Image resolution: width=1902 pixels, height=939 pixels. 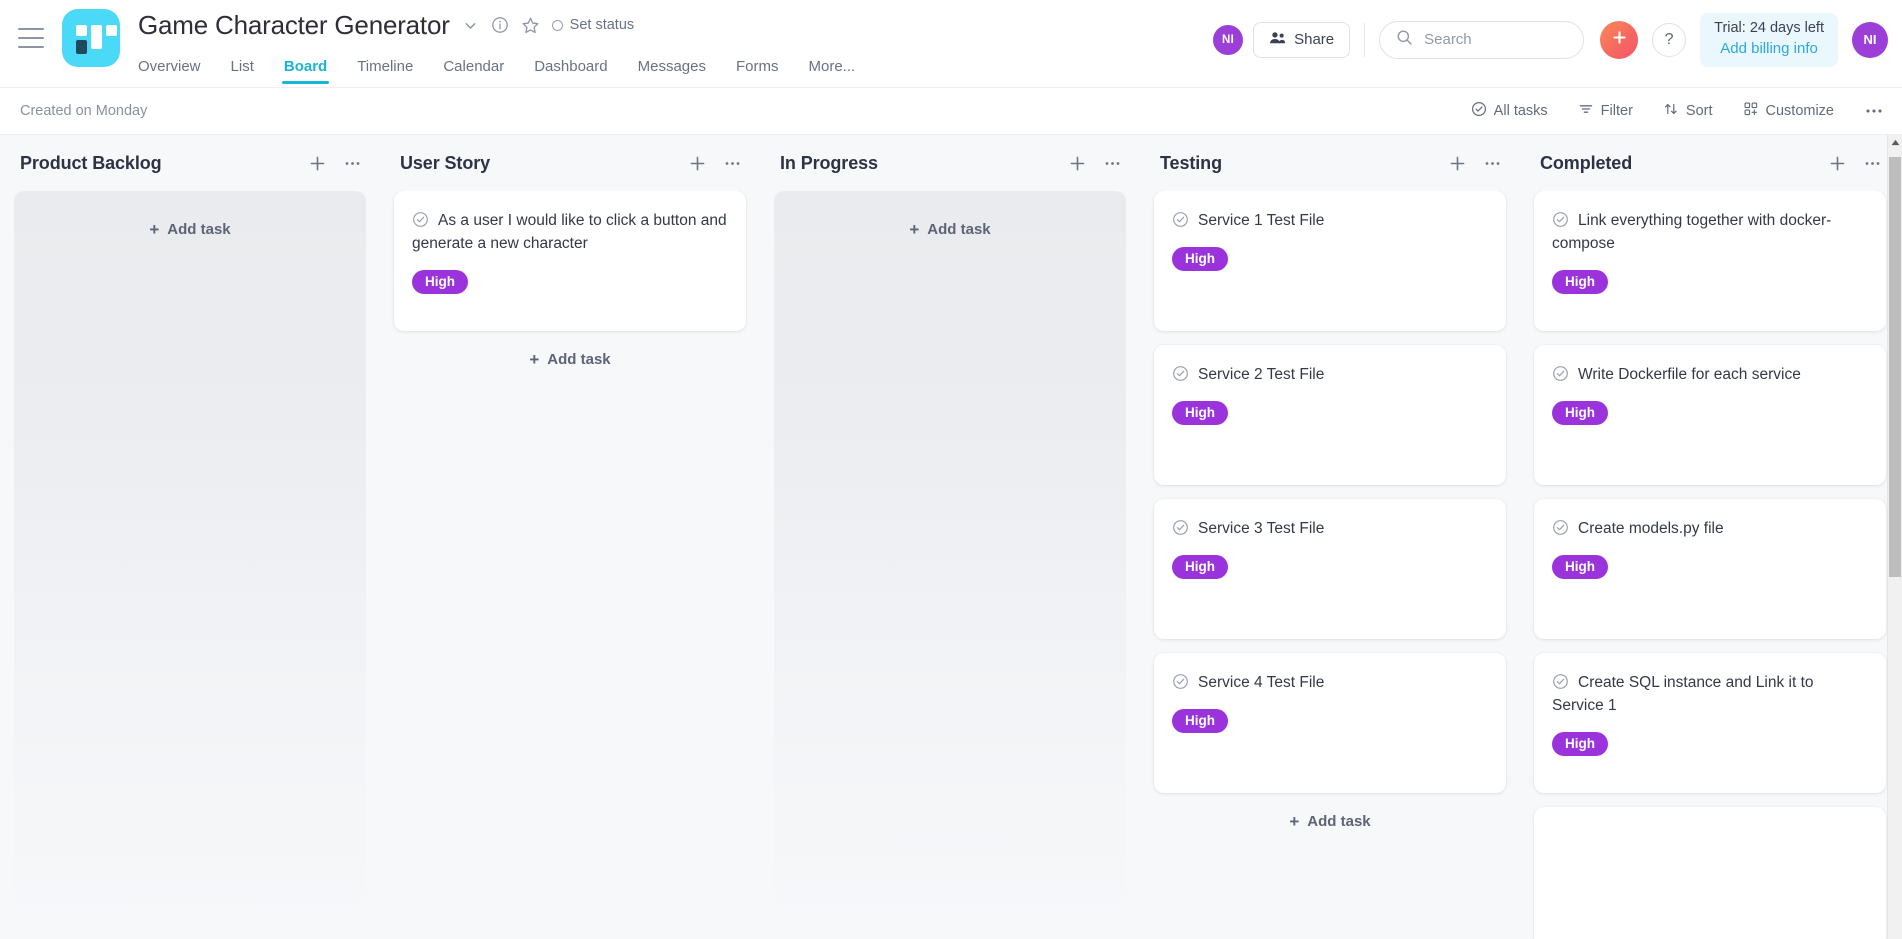 I want to click on all-tasks-button: All tasks, so click(x=1509, y=111).